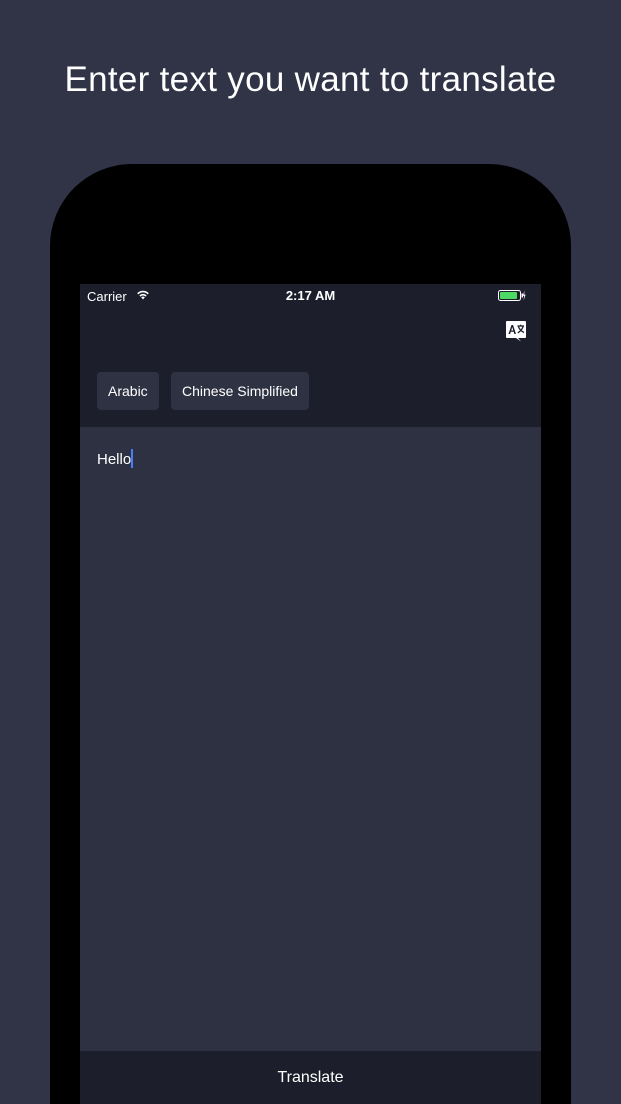  Describe the element at coordinates (310, 79) in the screenshot. I see `headline: Enter text you want to translate` at that location.